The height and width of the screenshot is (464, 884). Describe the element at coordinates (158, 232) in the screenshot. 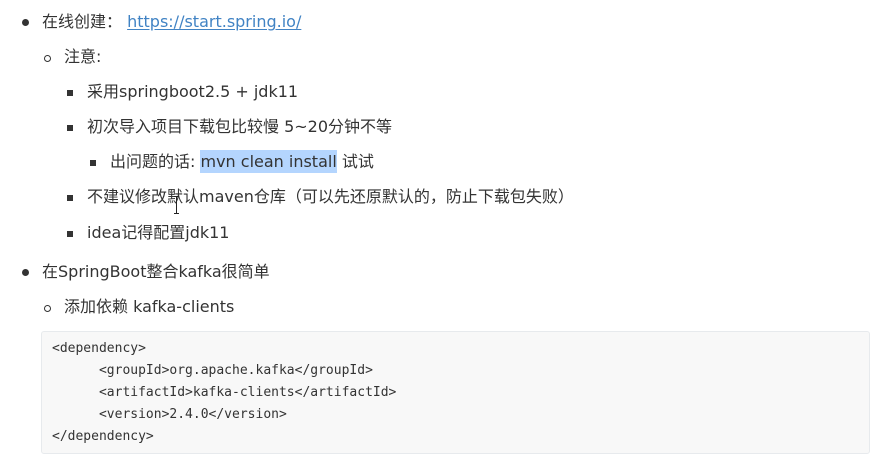

I see `list-item-idea-jdk: idea记得配置jdk11` at that location.